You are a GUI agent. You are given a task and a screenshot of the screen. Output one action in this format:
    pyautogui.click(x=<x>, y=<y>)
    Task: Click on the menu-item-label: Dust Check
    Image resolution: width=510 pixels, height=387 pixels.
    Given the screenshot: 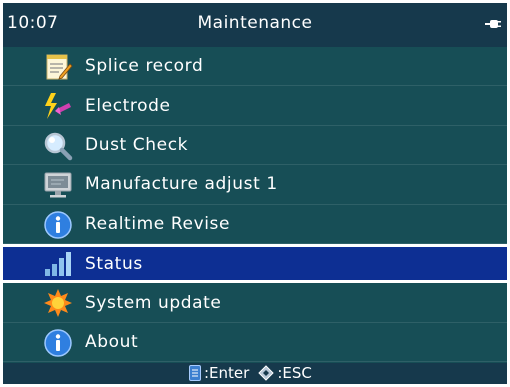 What is the action you would take?
    pyautogui.click(x=137, y=144)
    